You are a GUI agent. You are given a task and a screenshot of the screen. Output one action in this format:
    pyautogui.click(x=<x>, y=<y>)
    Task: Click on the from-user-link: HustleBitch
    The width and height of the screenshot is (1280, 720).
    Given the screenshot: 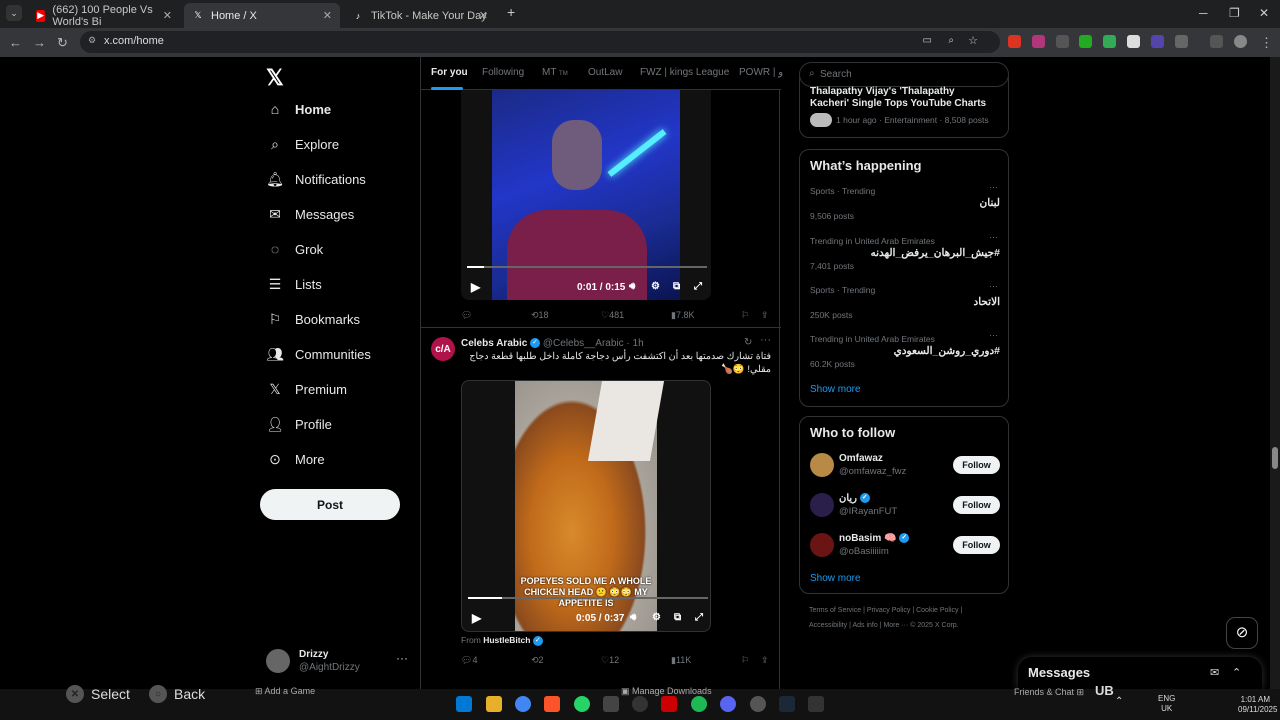 What is the action you would take?
    pyautogui.click(x=506, y=640)
    